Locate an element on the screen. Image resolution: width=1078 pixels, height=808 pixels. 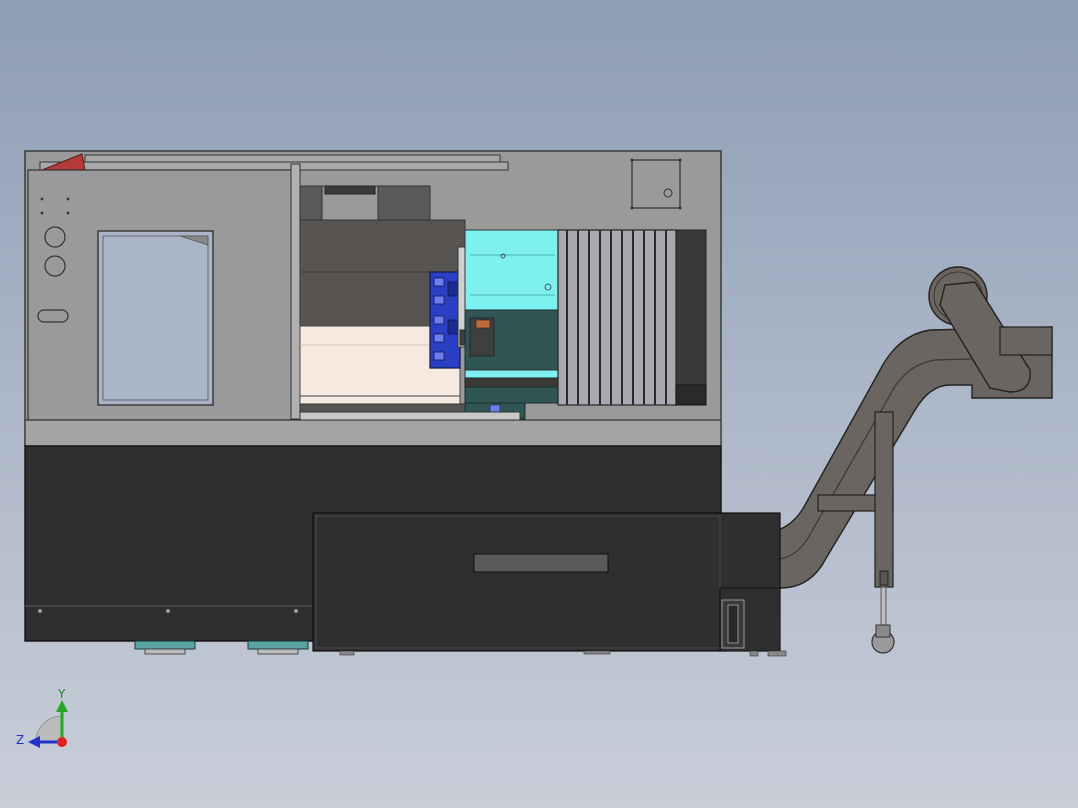
tank-handle is located at coordinates (541, 563).